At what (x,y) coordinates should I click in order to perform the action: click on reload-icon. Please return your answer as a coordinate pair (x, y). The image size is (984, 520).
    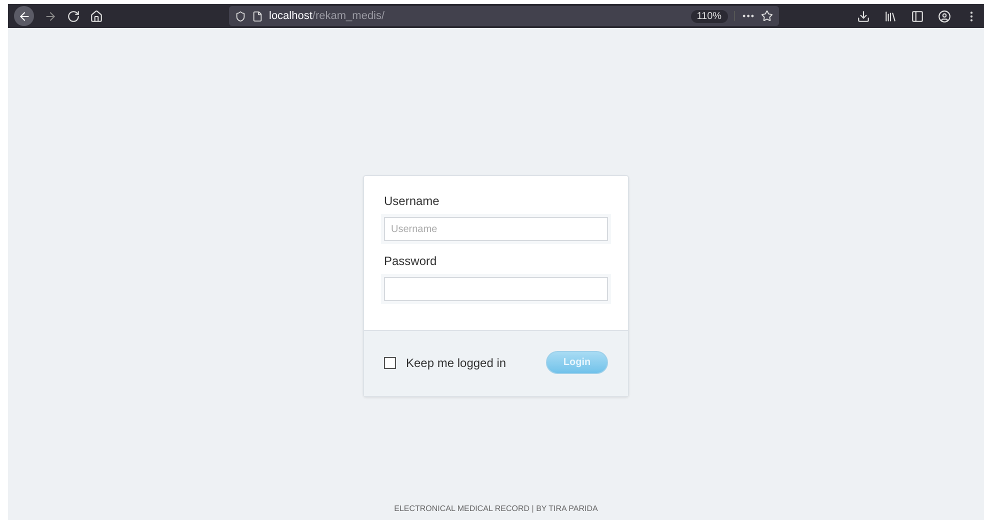
    Looking at the image, I should click on (73, 16).